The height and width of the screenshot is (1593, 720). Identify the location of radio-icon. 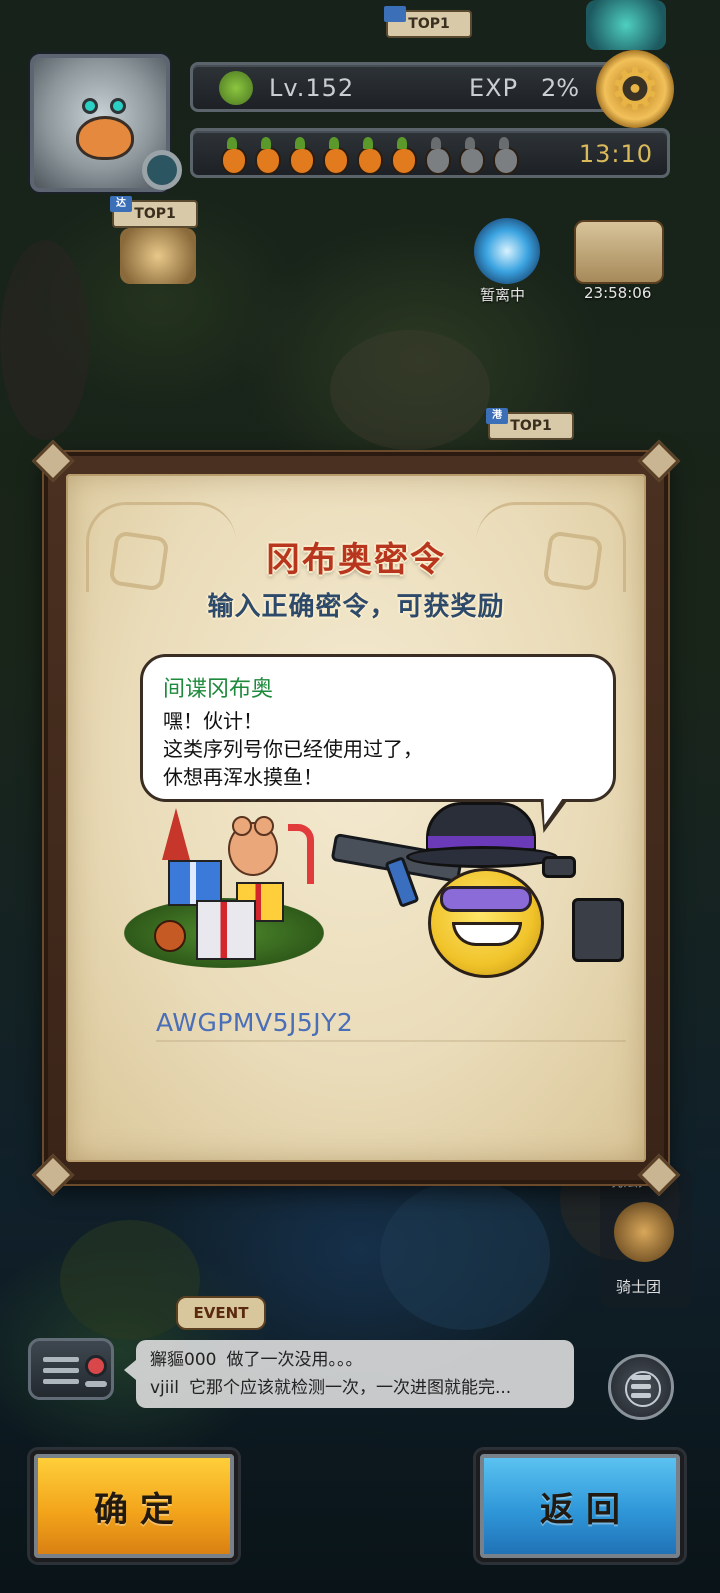
(71, 1369).